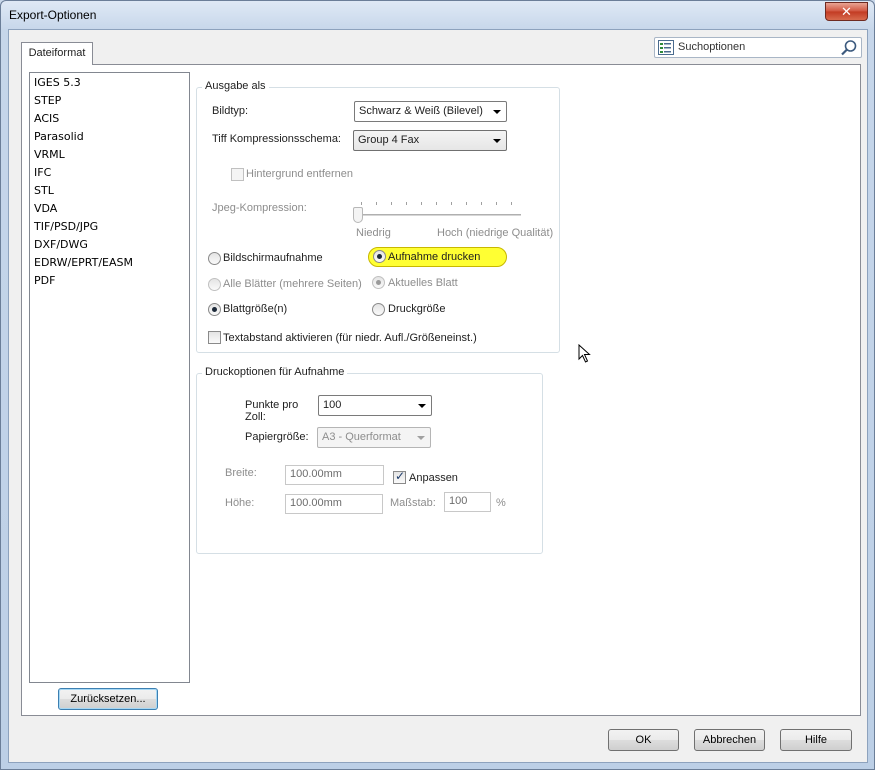  I want to click on ok-button: OK, so click(643, 740).